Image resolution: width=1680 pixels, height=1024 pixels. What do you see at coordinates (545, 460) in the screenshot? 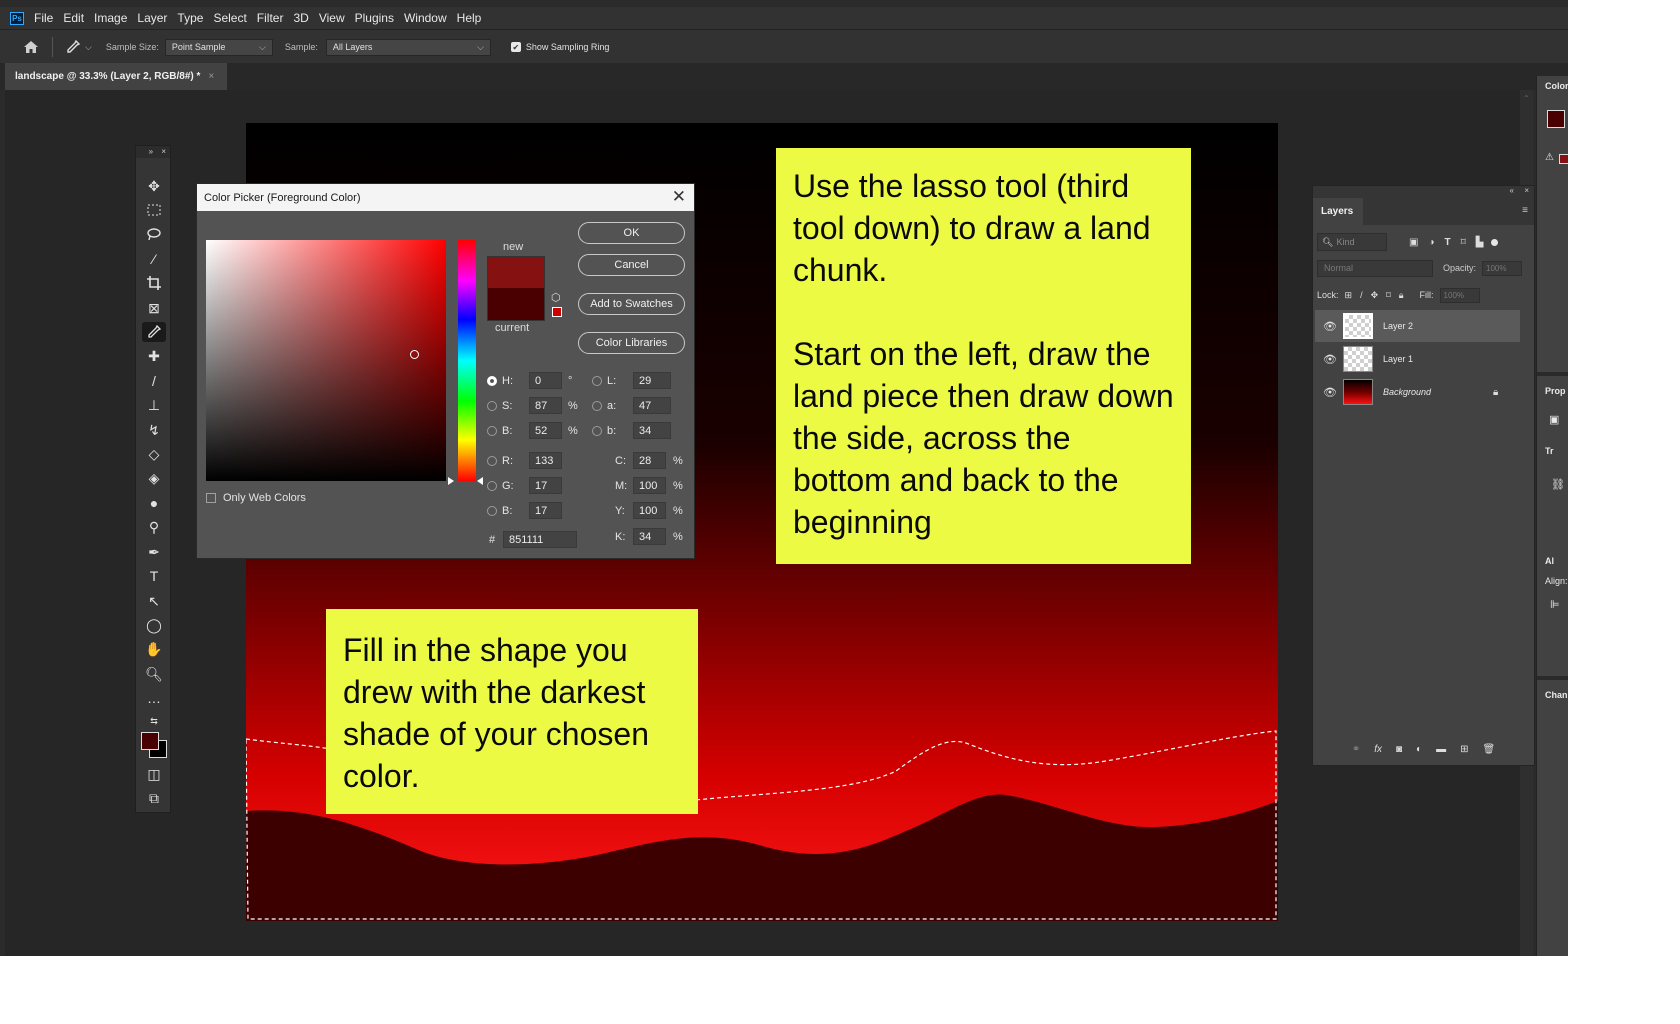
I see `red-input: 133` at bounding box center [545, 460].